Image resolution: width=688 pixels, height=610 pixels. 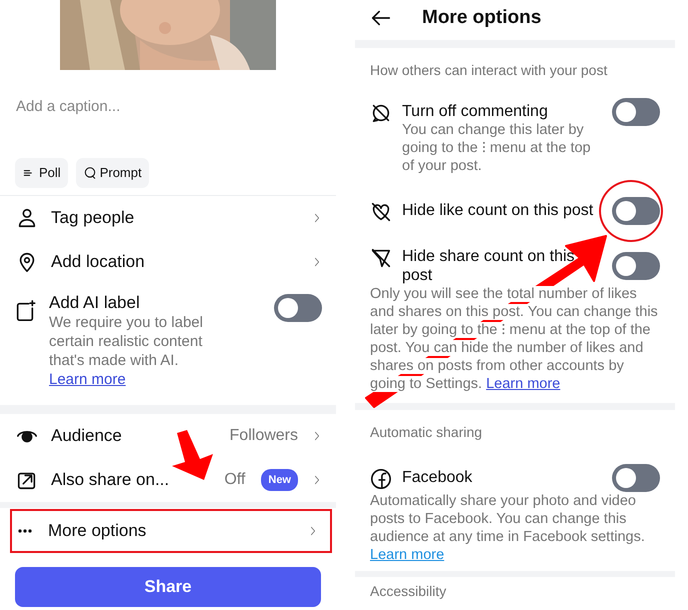 I want to click on annotation-arrow, so click(x=192, y=455).